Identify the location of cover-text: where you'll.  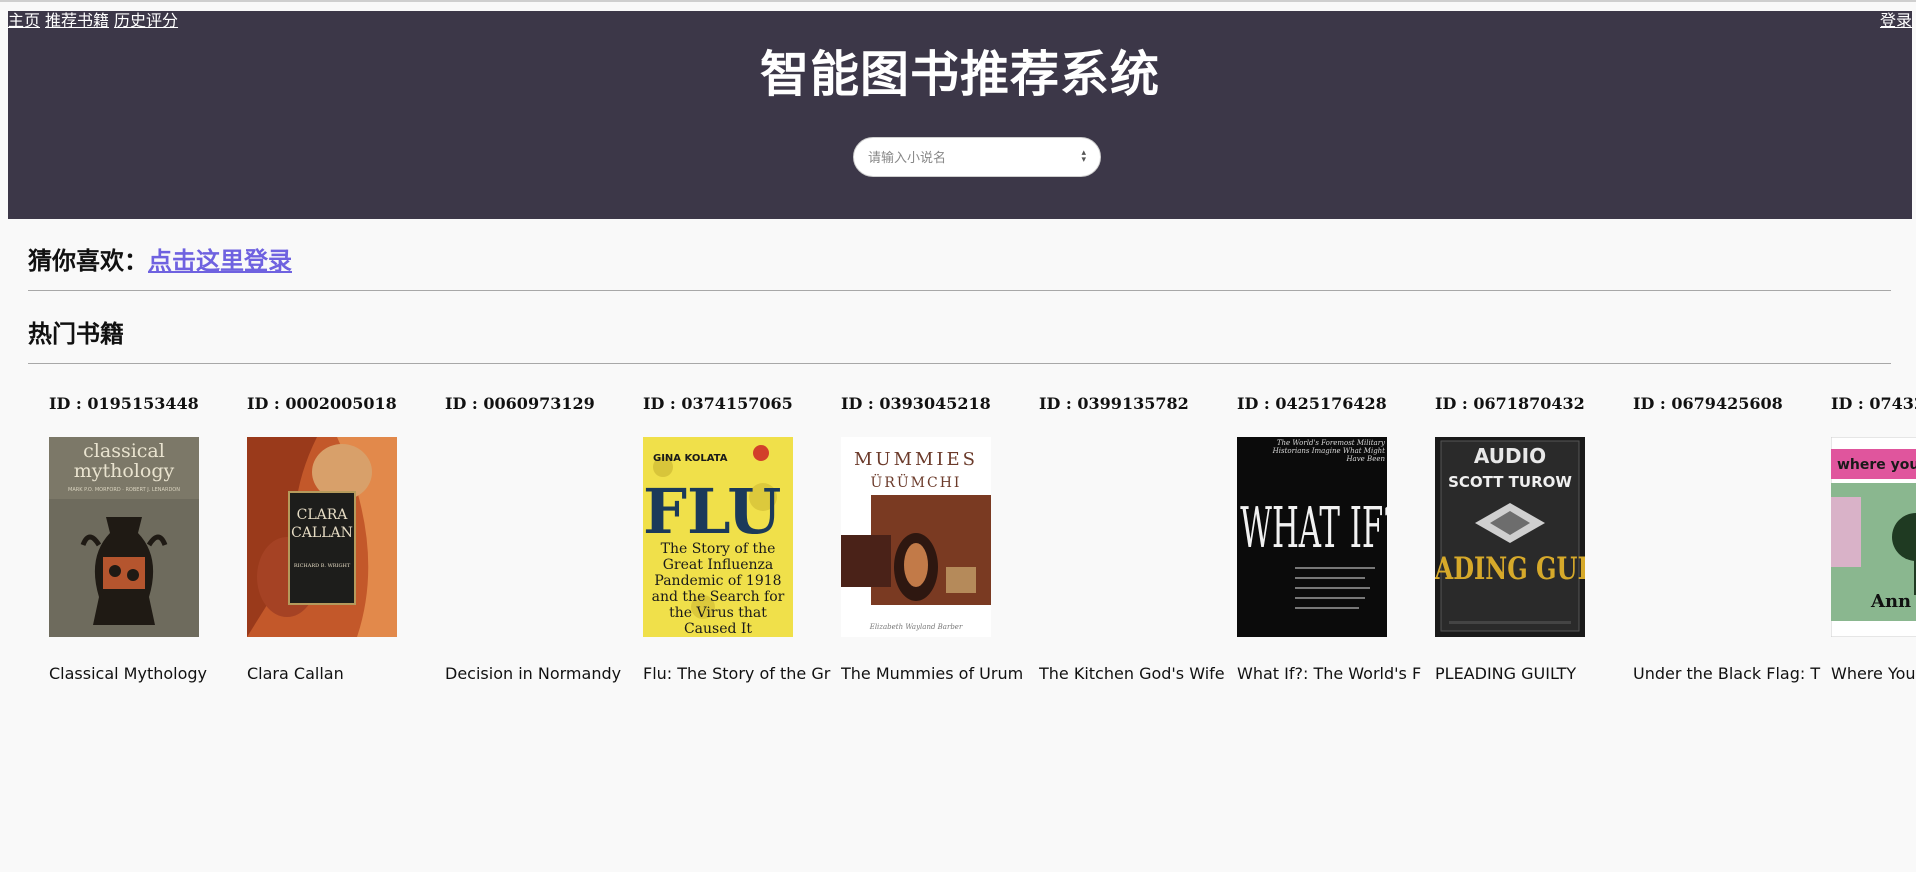
(1876, 465).